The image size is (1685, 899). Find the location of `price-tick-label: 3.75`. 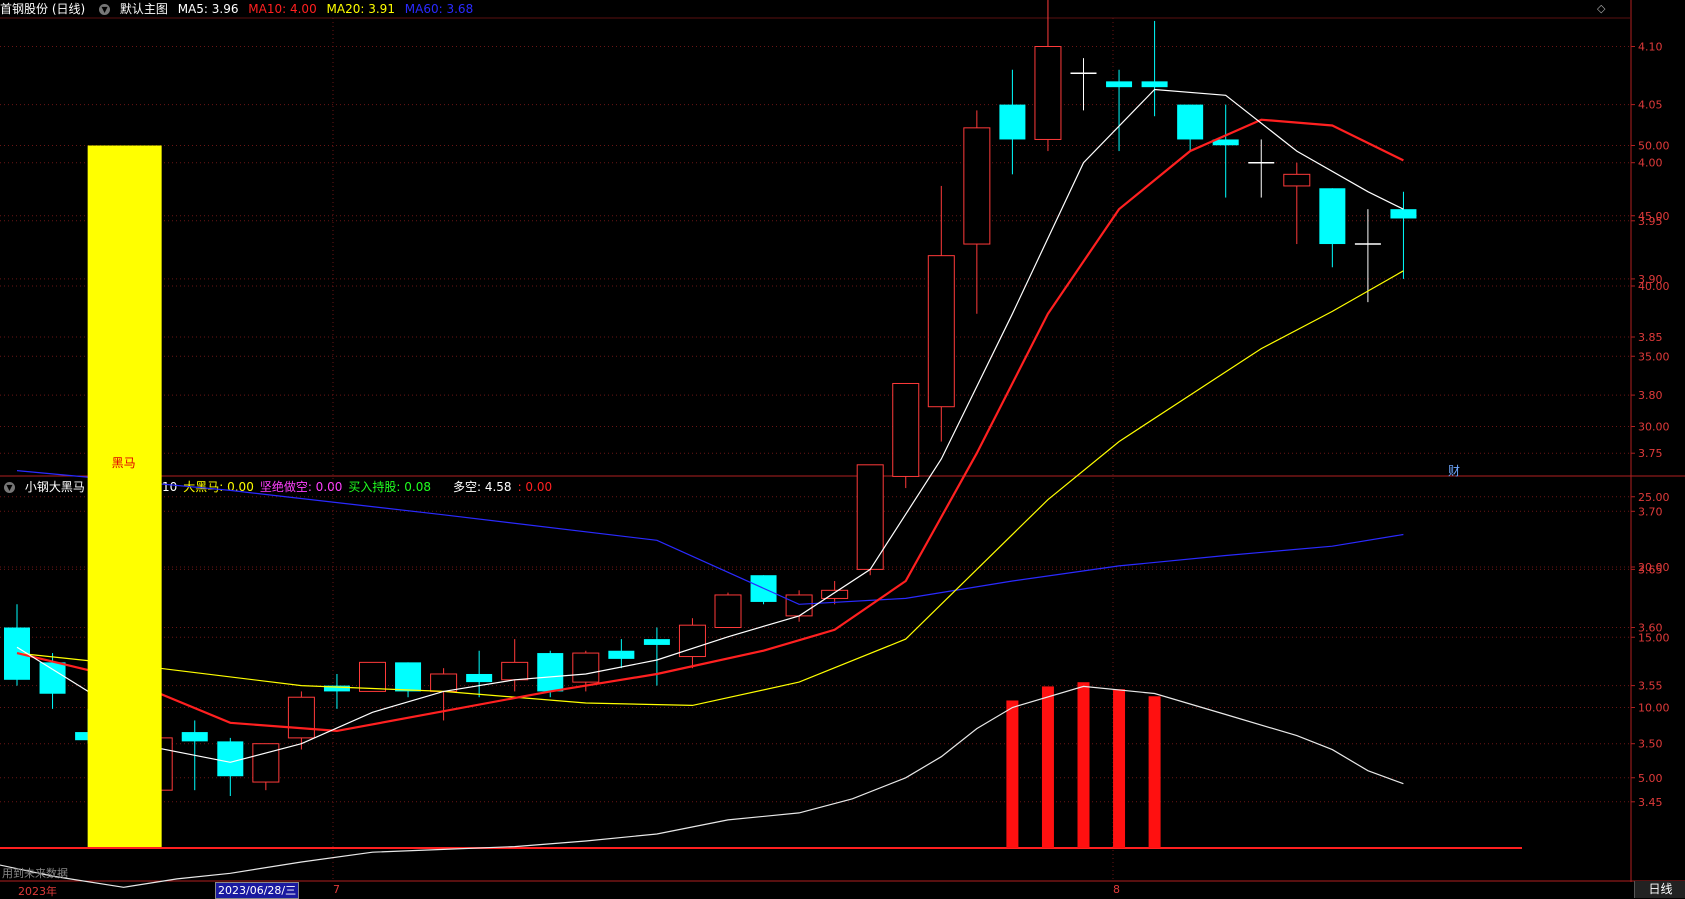

price-tick-label: 3.75 is located at coordinates (1650, 453).